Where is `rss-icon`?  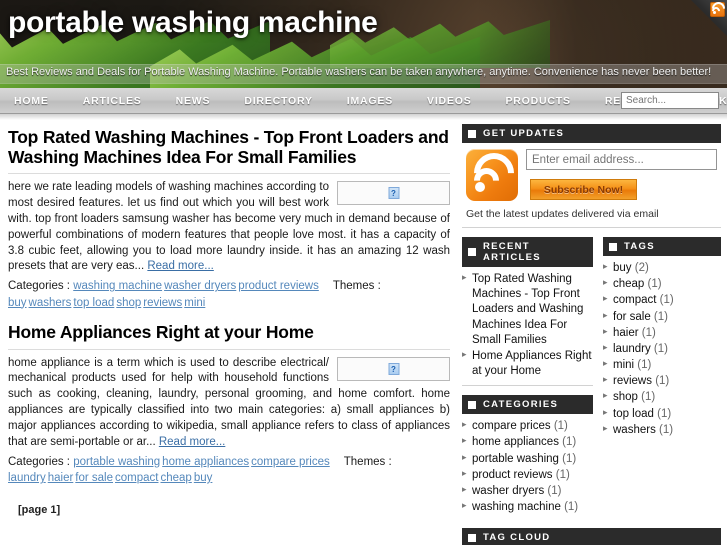
rss-icon is located at coordinates (718, 9).